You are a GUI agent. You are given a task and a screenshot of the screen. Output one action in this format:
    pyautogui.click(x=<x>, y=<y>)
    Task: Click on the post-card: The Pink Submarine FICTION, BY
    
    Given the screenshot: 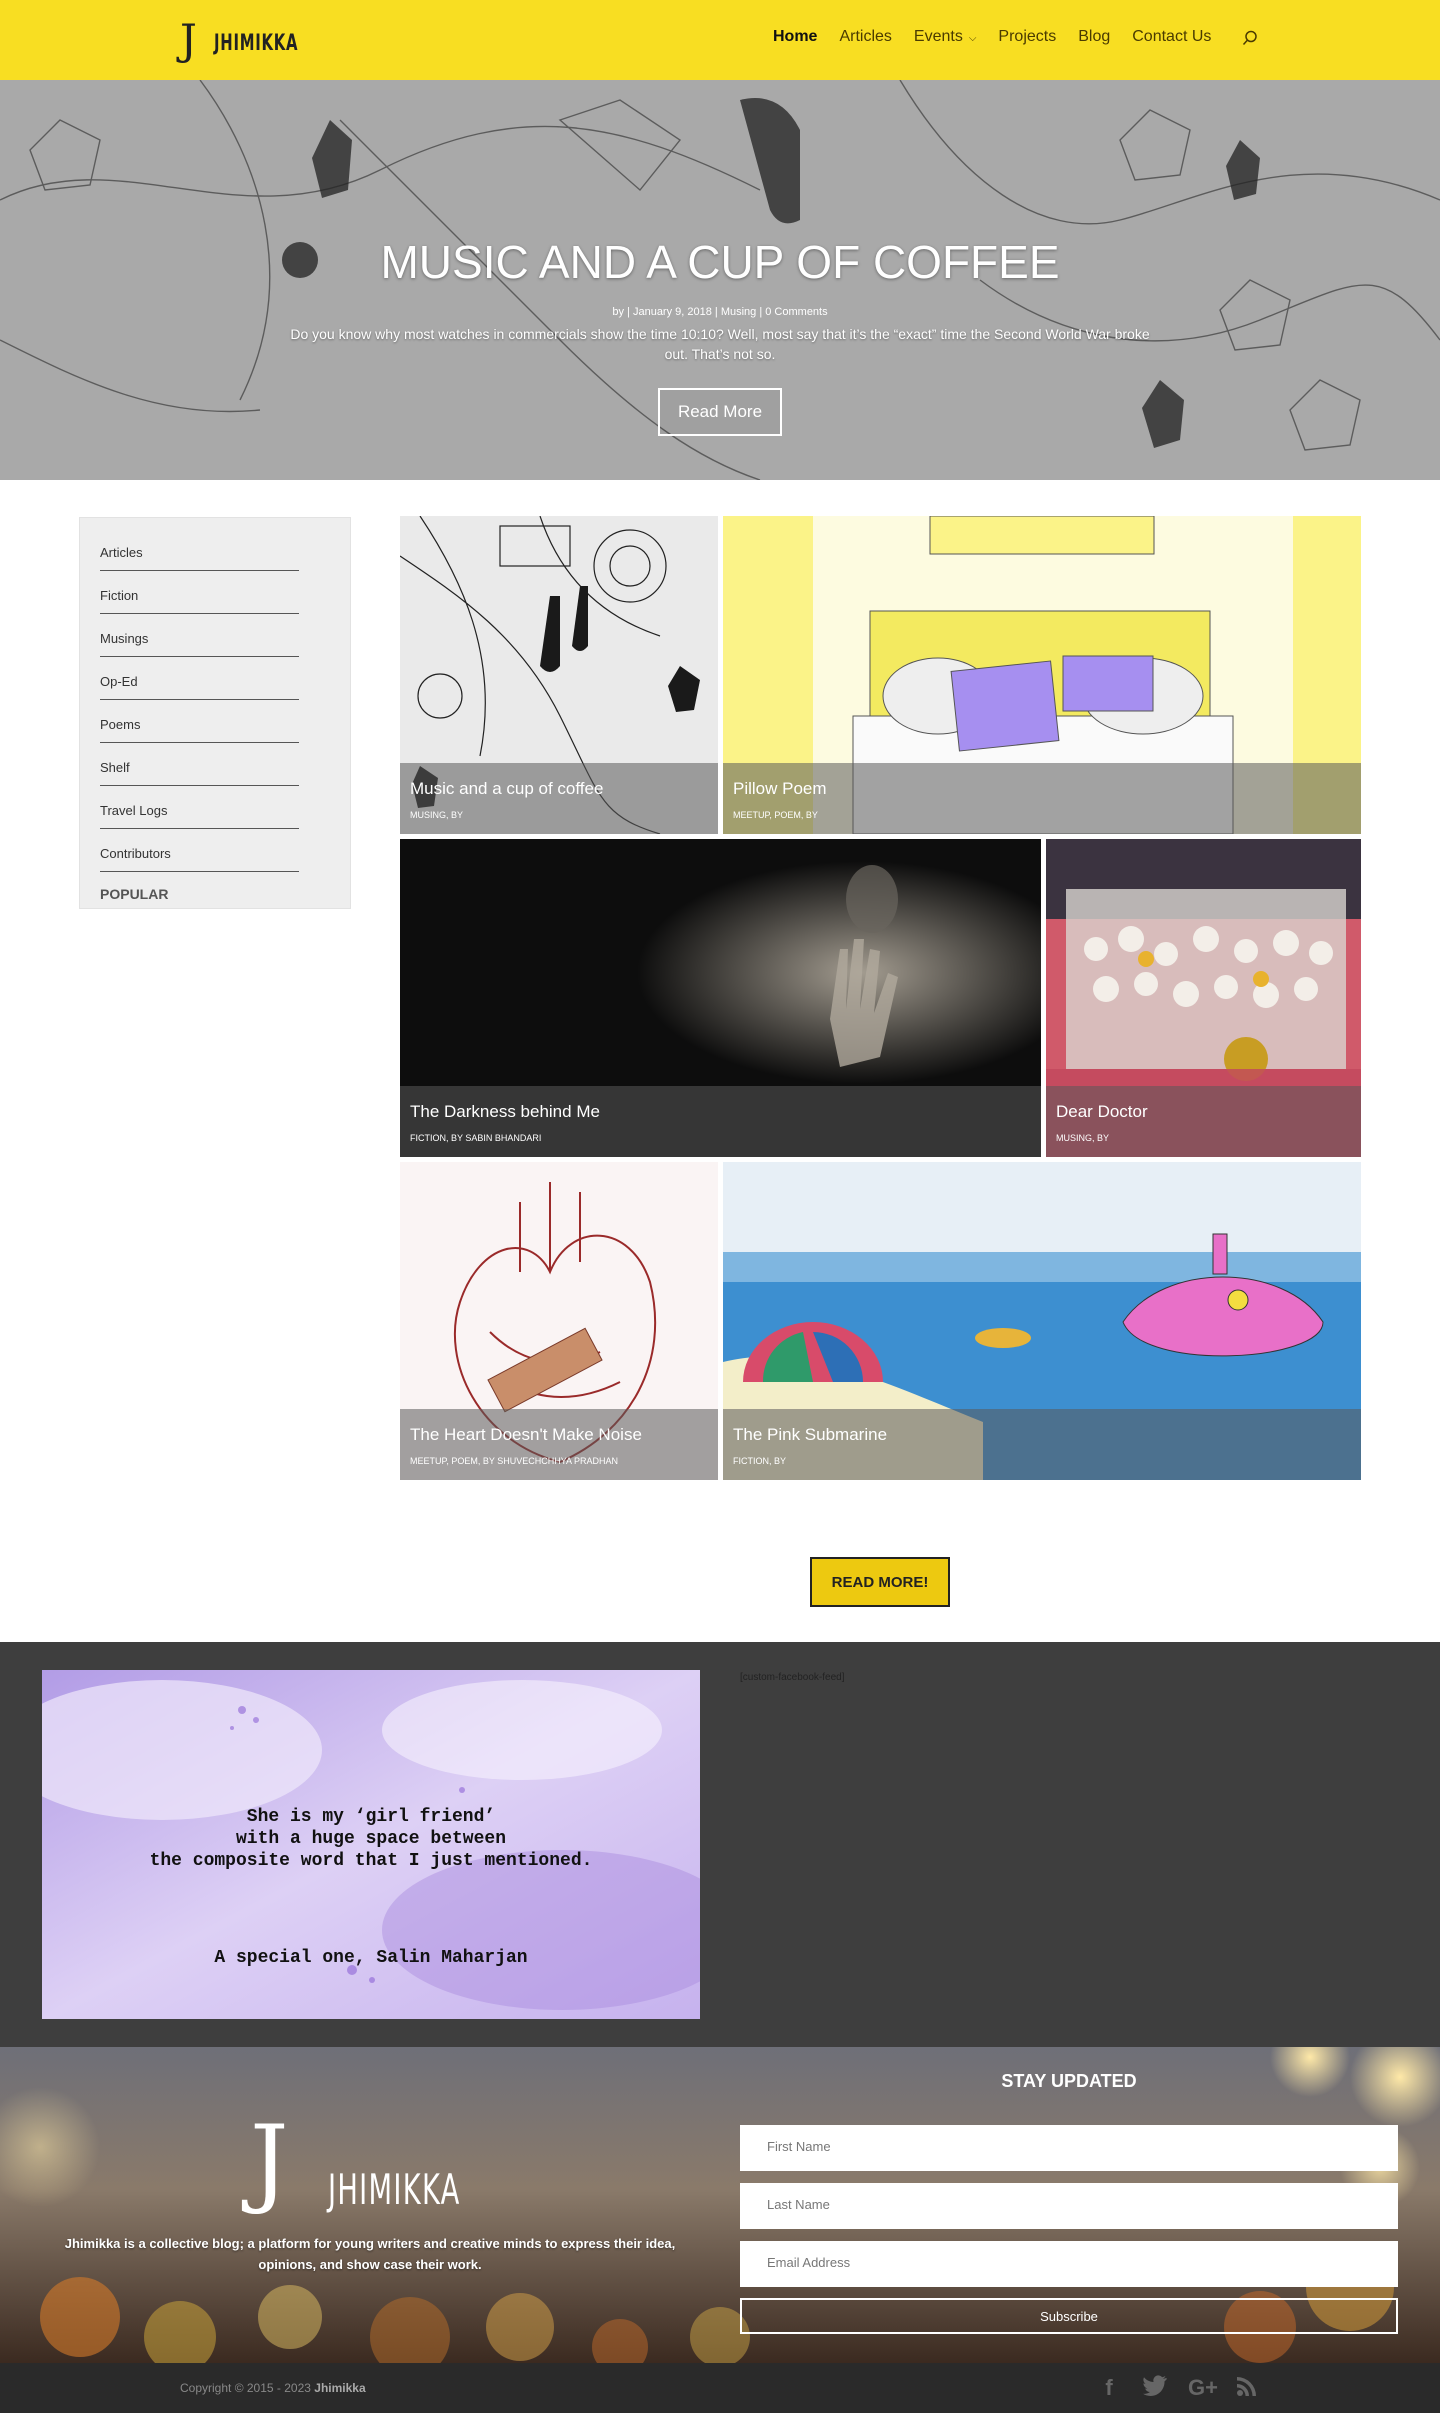 What is the action you would take?
    pyautogui.click(x=1042, y=1321)
    